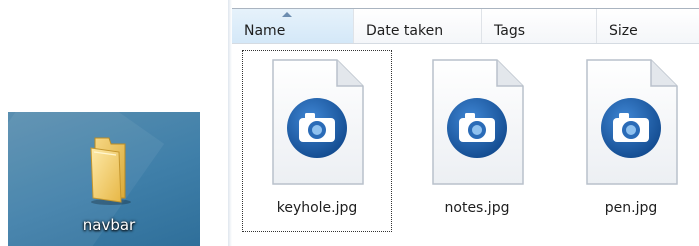 The image size is (699, 246). I want to click on column-header-tags-label: Tags, so click(509, 31).